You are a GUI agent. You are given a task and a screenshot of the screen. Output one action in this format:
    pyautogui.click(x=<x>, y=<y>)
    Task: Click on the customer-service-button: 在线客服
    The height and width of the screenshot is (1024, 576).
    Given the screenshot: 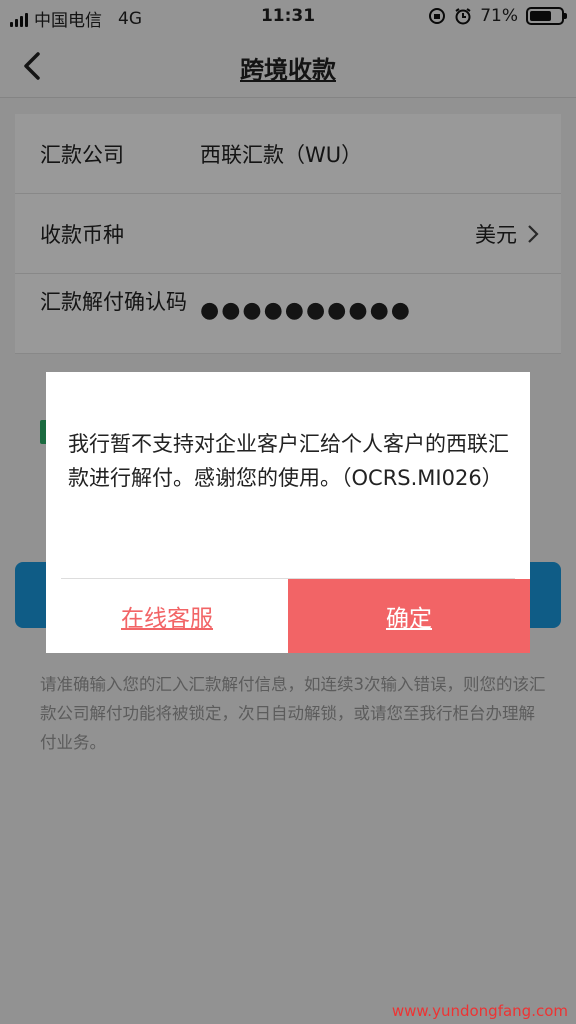 What is the action you would take?
    pyautogui.click(x=167, y=616)
    